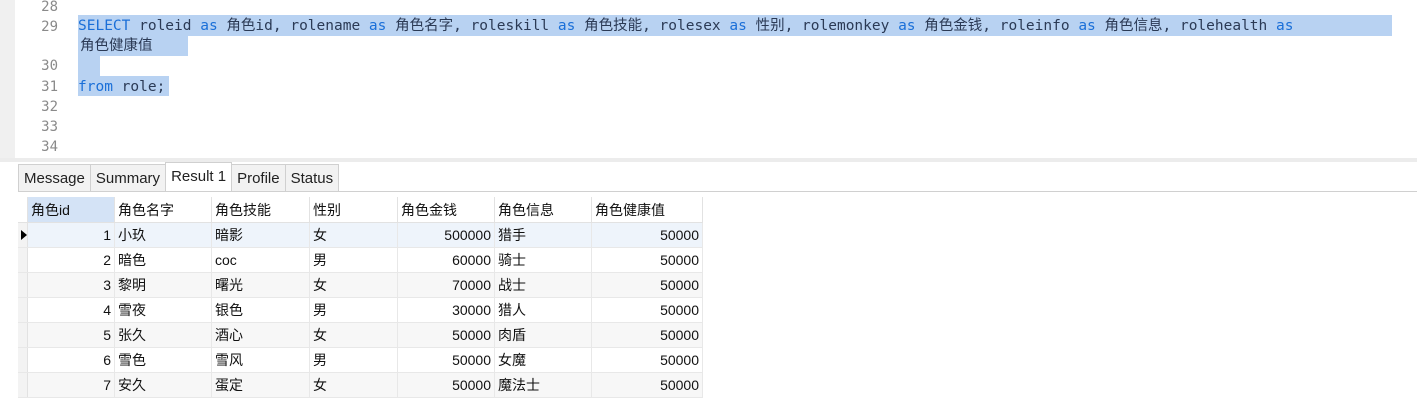 Image resolution: width=1417 pixels, height=416 pixels. What do you see at coordinates (543, 335) in the screenshot?
I see `table-cell: 肉盾` at bounding box center [543, 335].